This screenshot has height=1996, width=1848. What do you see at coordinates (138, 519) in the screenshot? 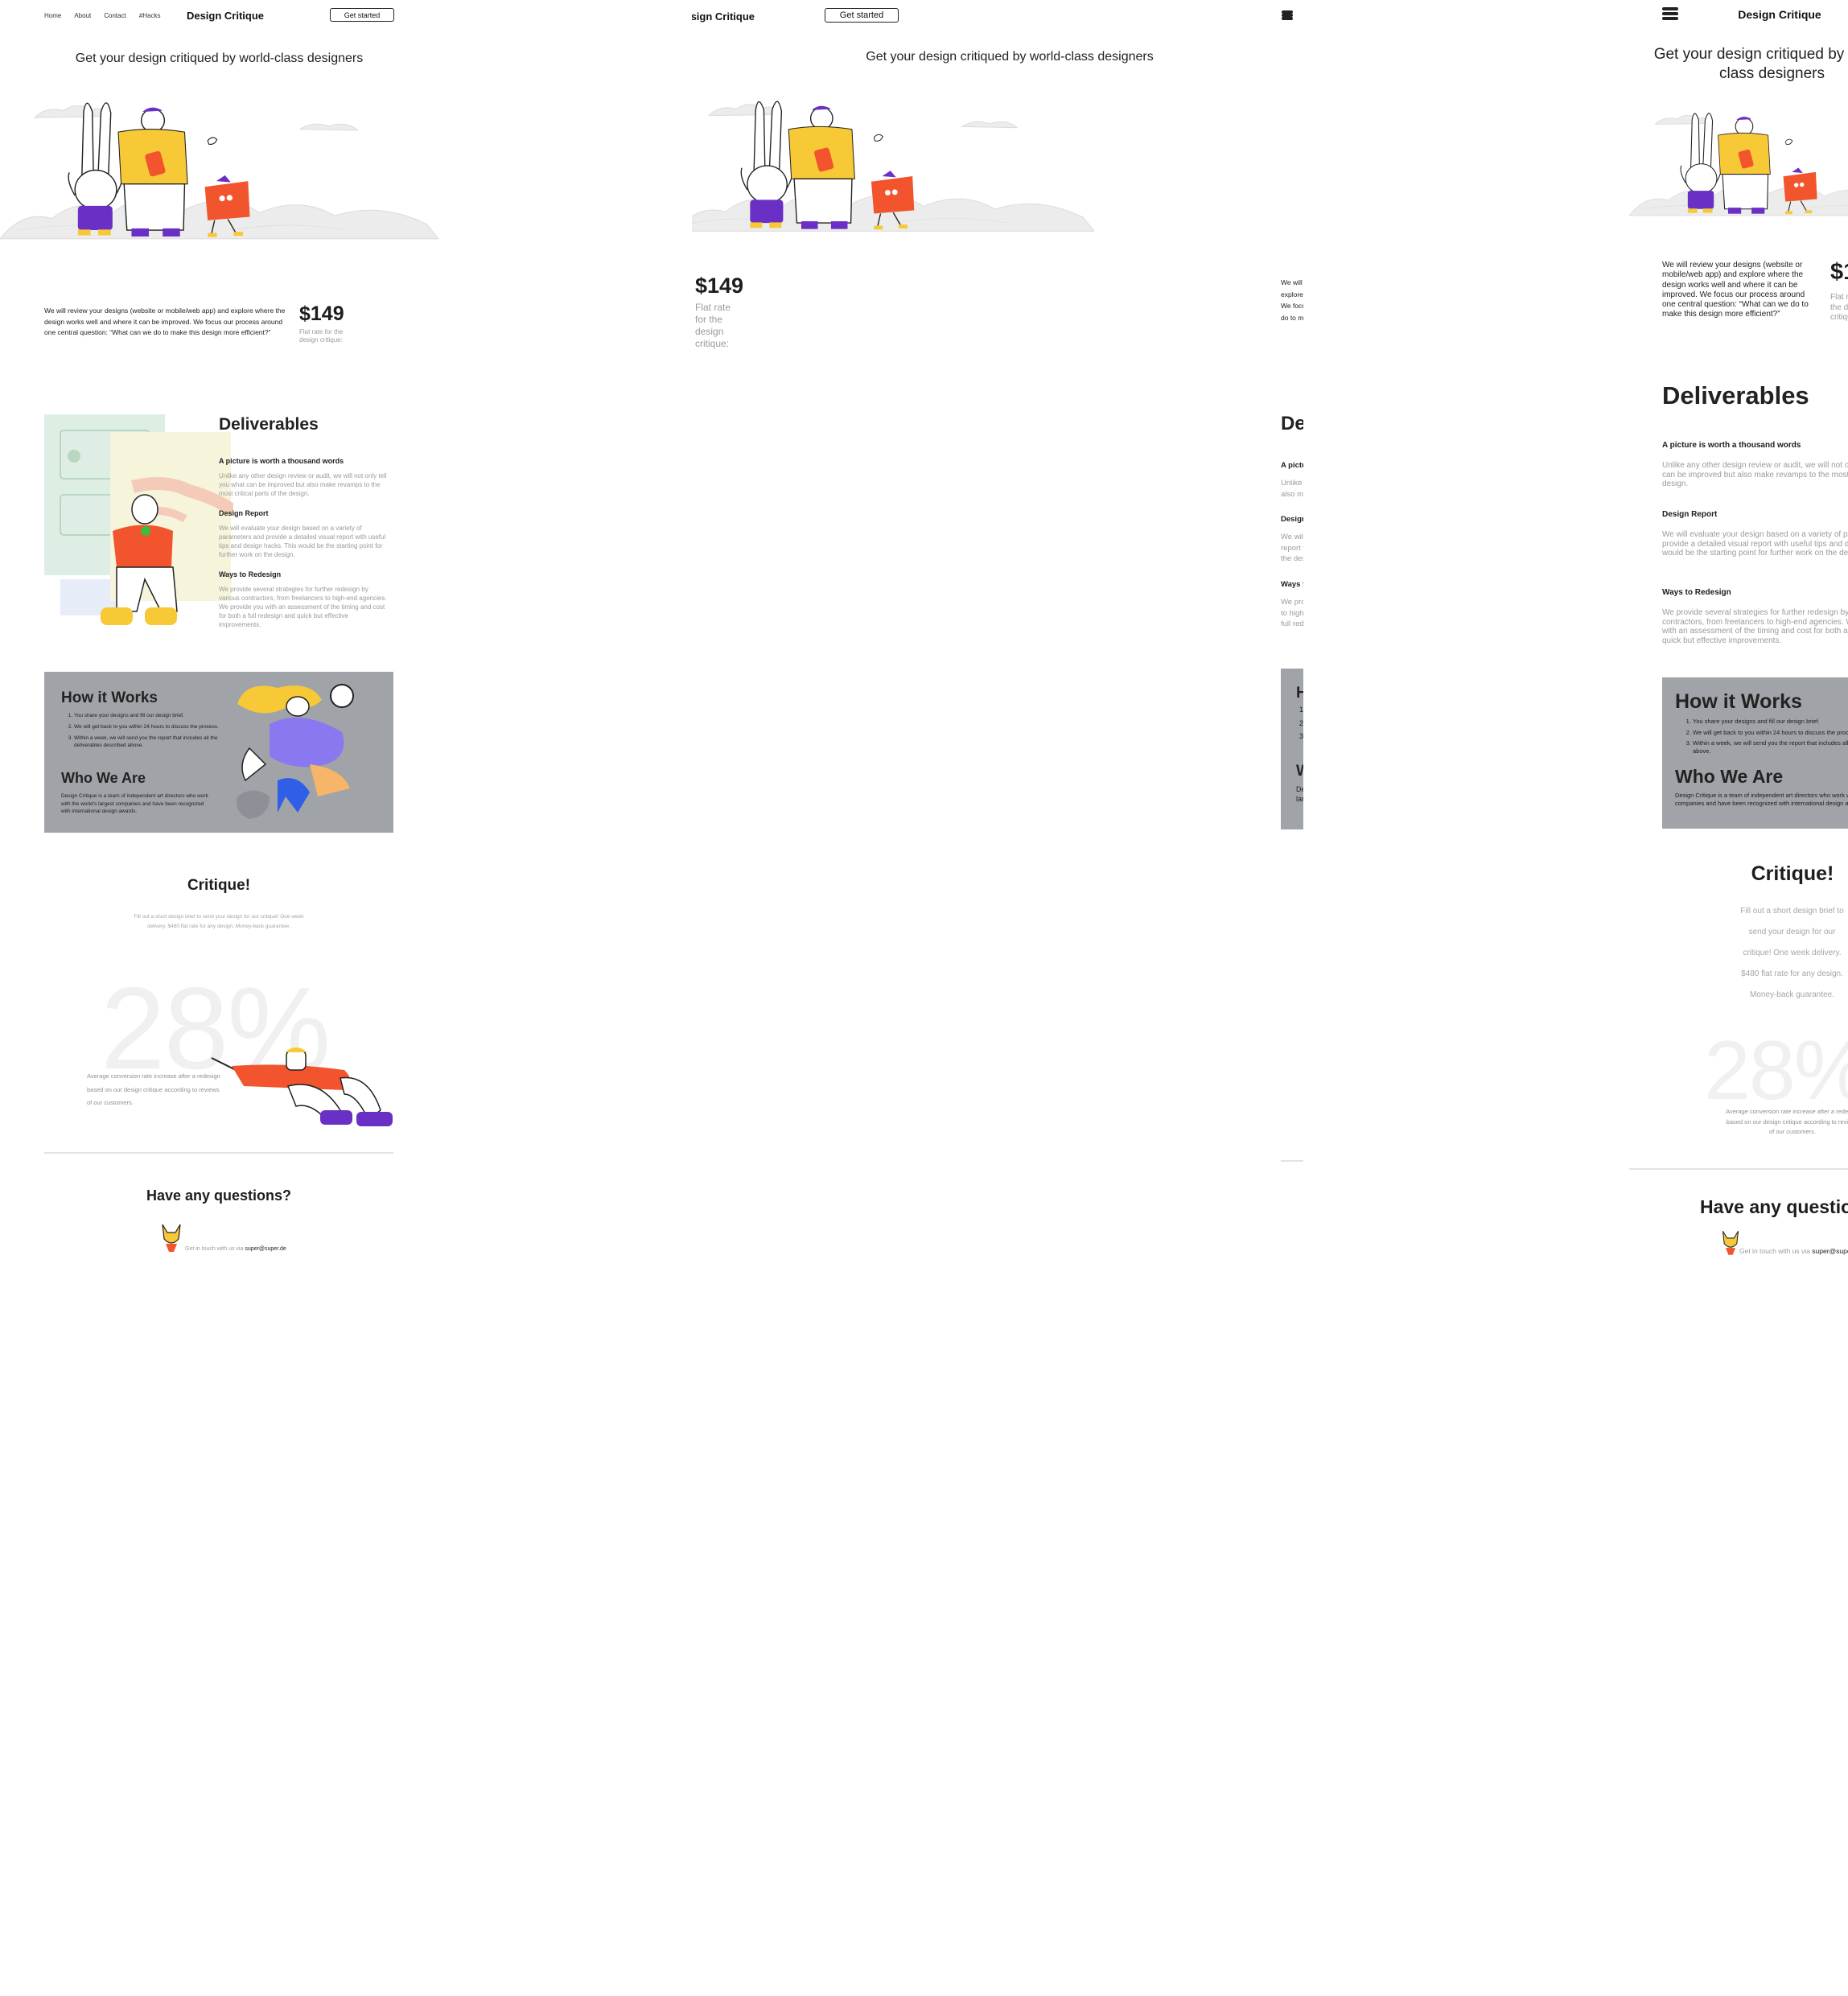
I see `deliverables-illustration` at bounding box center [138, 519].